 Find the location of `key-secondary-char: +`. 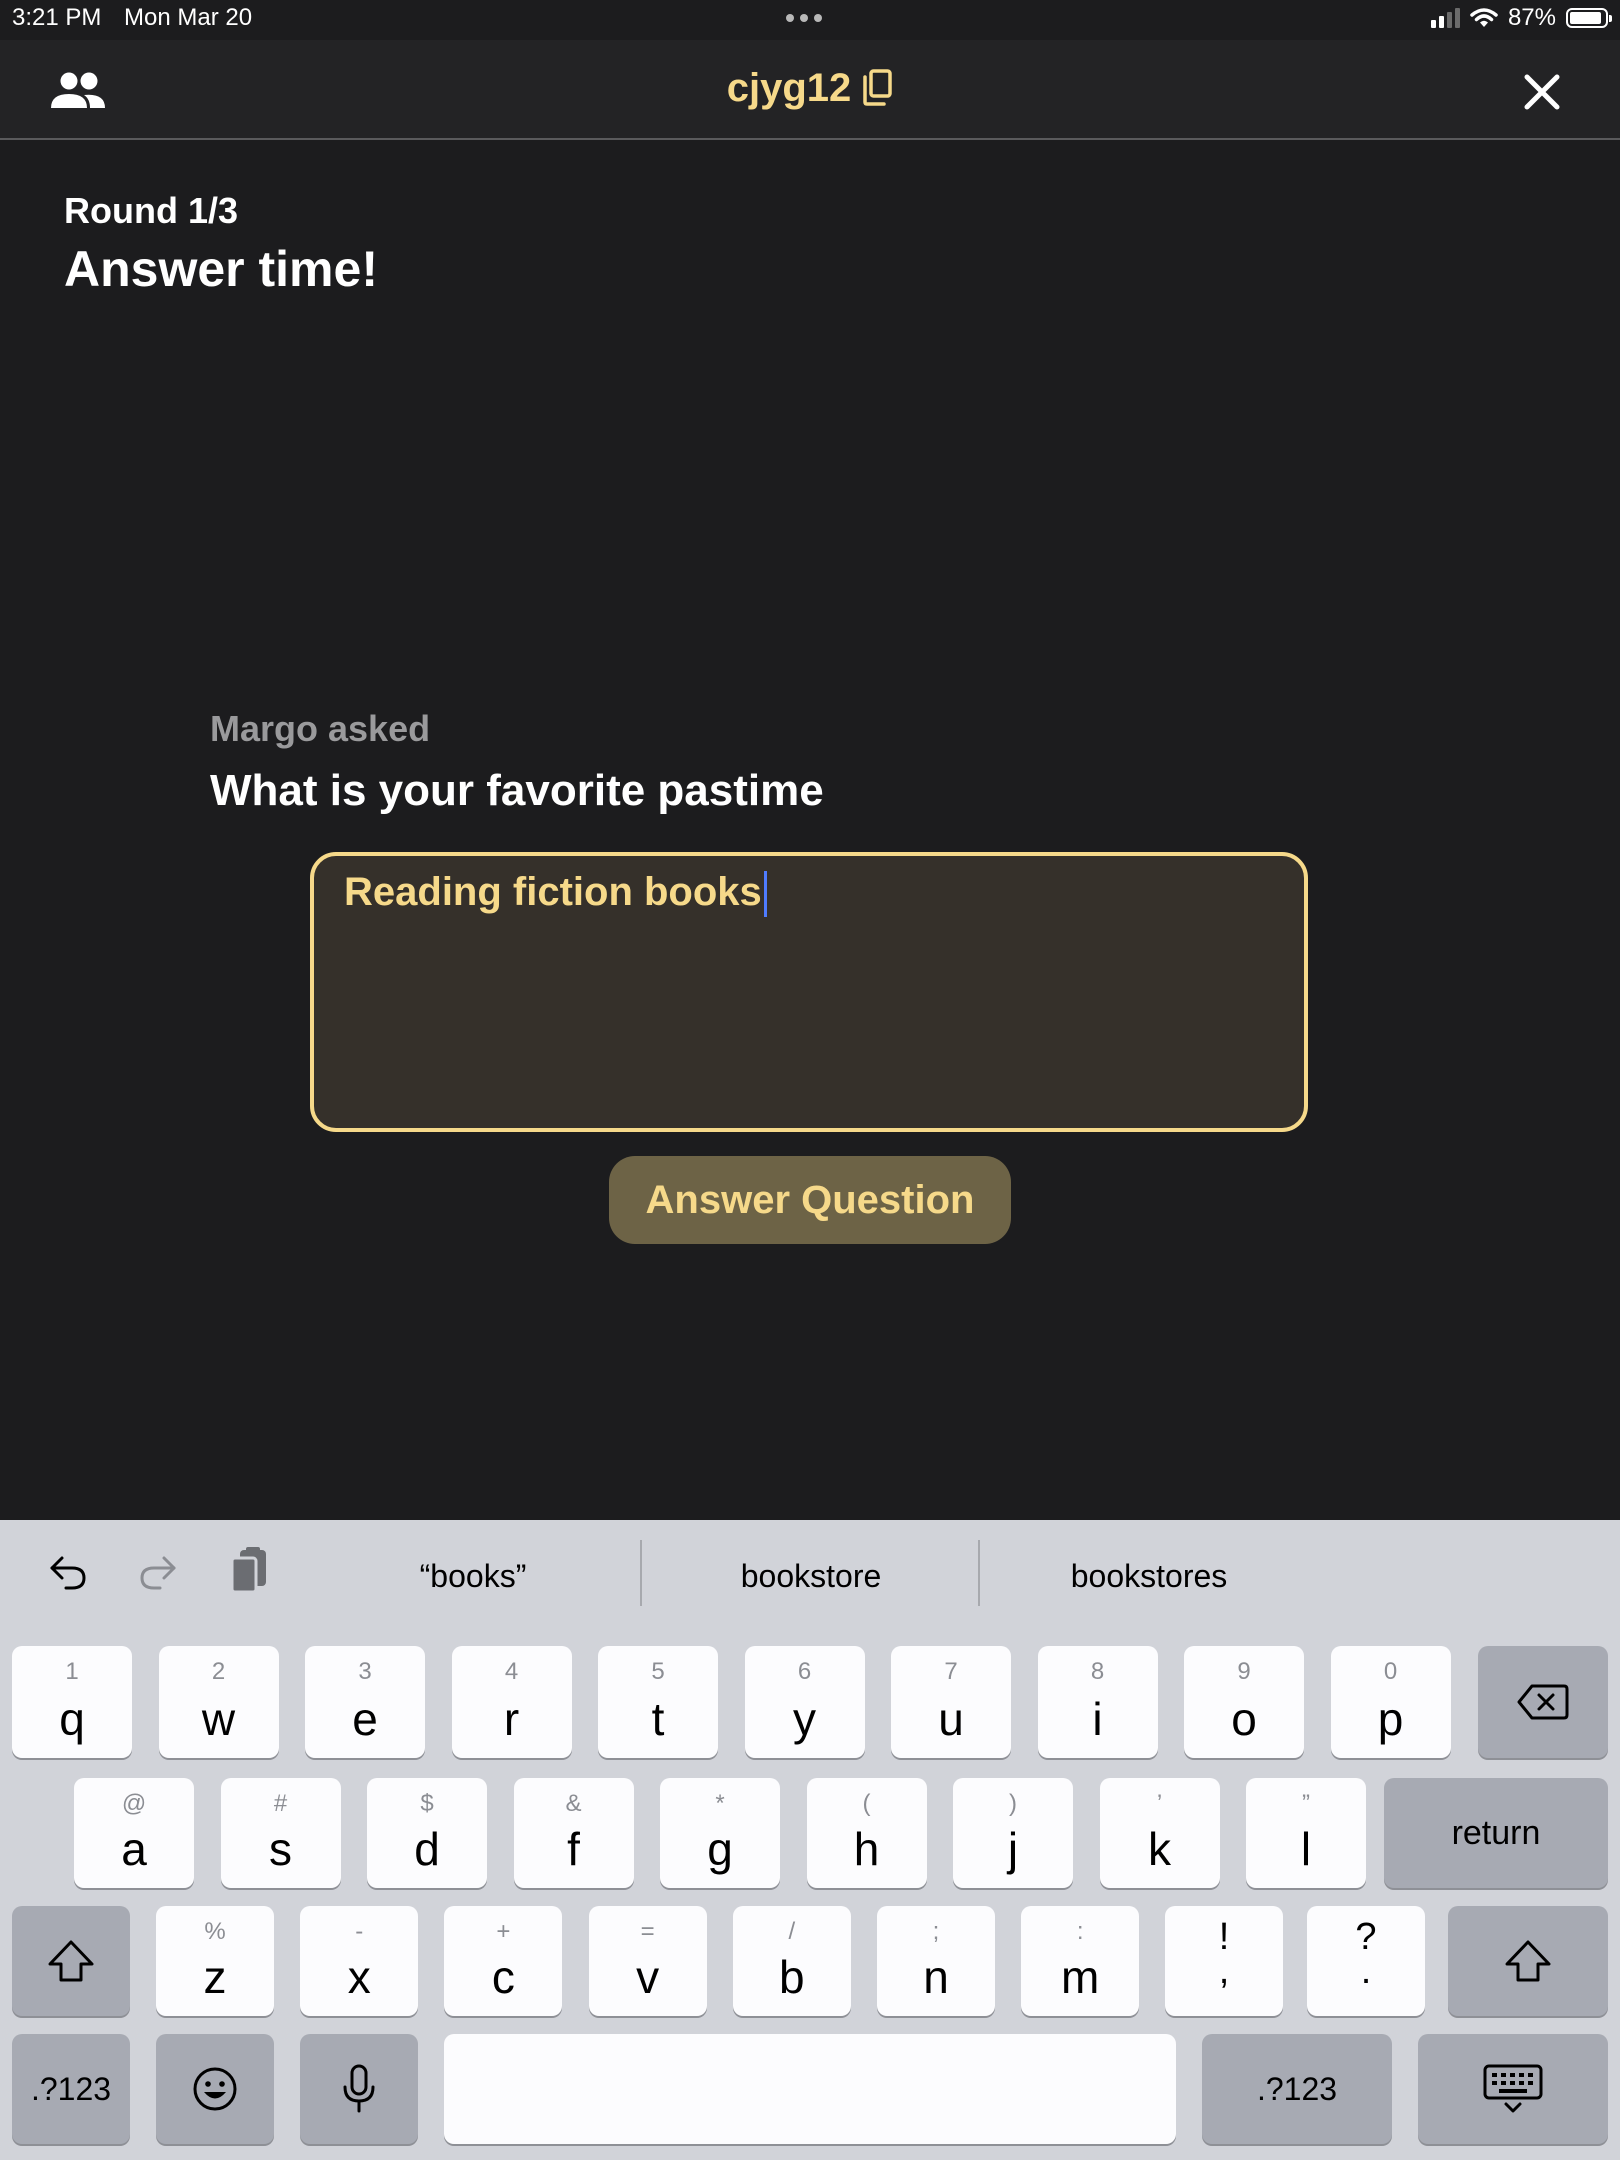

key-secondary-char: + is located at coordinates (503, 1931).